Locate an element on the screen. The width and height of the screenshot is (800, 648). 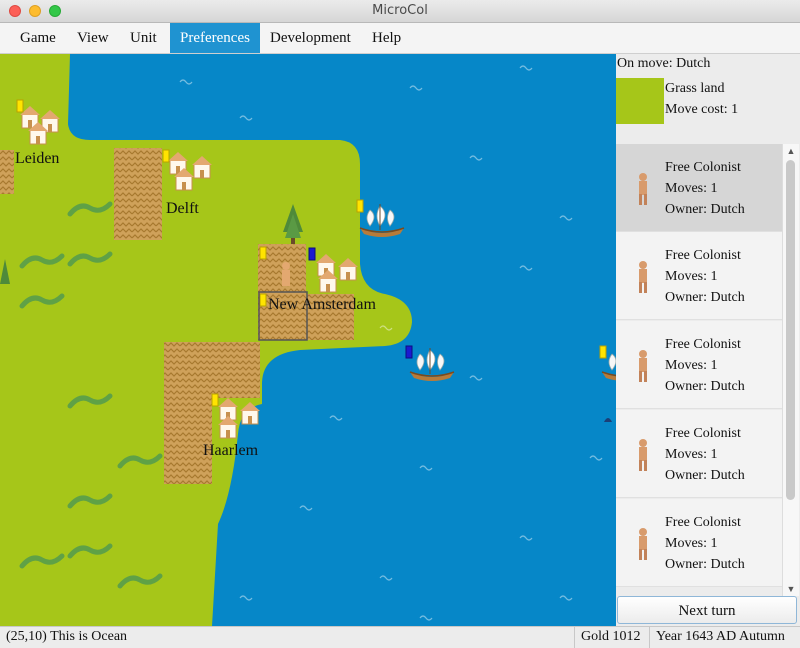
menu-view: View is located at coordinates (93, 38).